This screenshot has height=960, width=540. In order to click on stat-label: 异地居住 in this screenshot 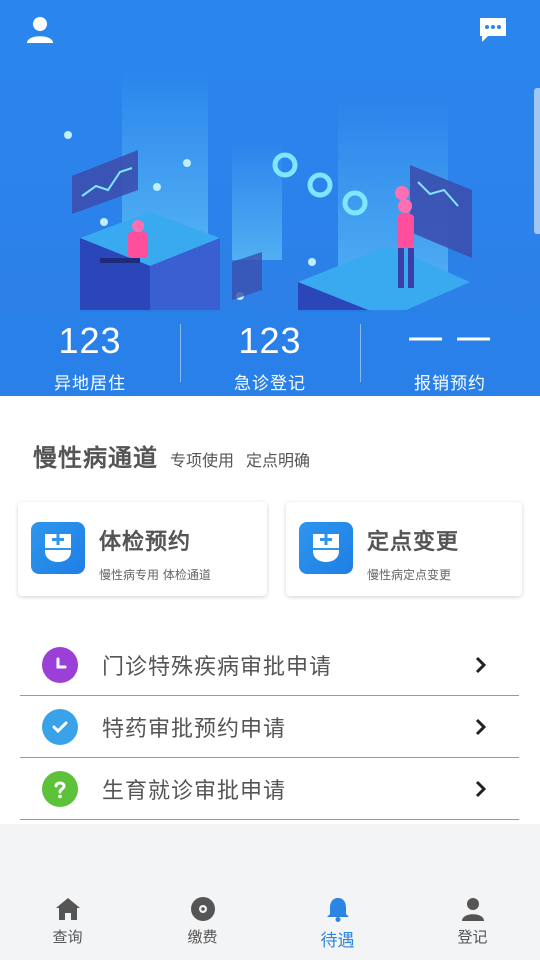, I will do `click(90, 384)`.